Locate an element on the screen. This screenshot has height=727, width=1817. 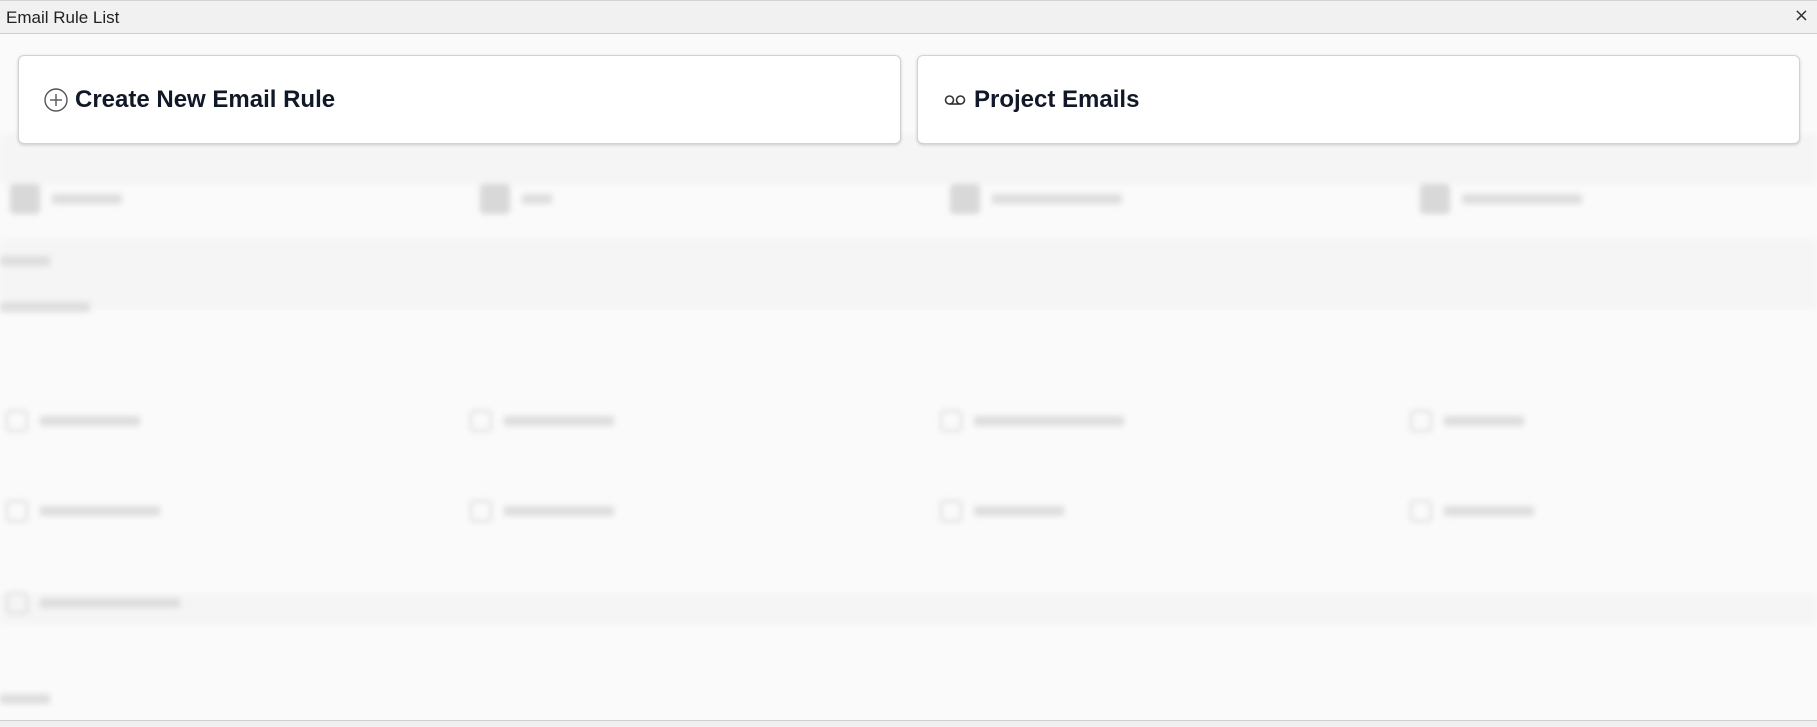
window-title: Email Rule List is located at coordinates (63, 17).